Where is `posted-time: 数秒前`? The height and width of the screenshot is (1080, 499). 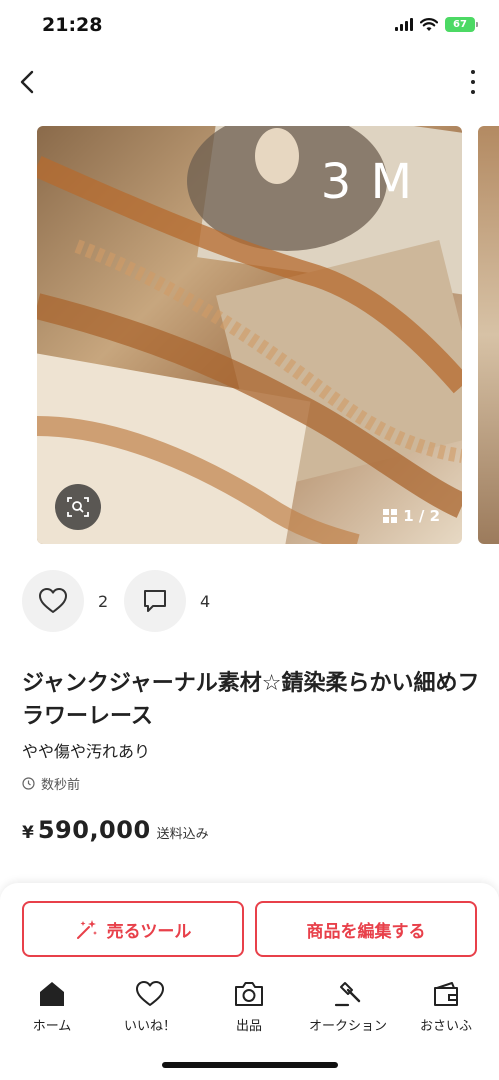 posted-time: 数秒前 is located at coordinates (51, 783).